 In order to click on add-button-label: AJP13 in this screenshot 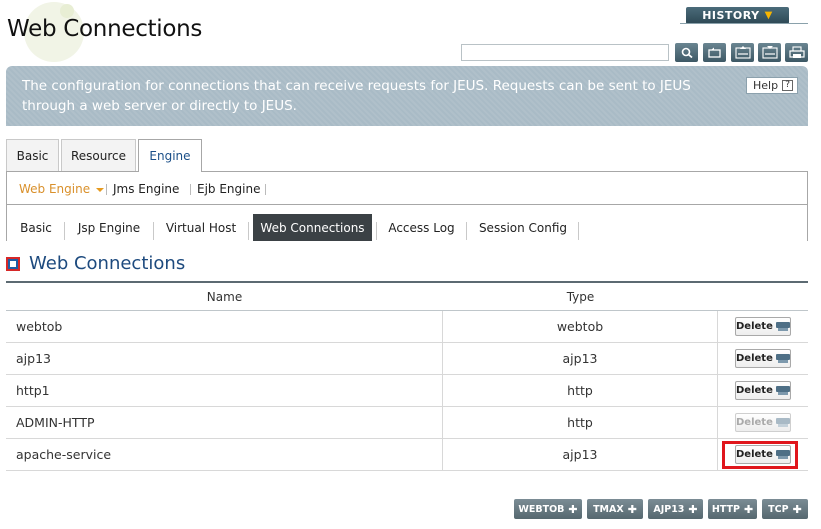, I will do `click(669, 509)`.